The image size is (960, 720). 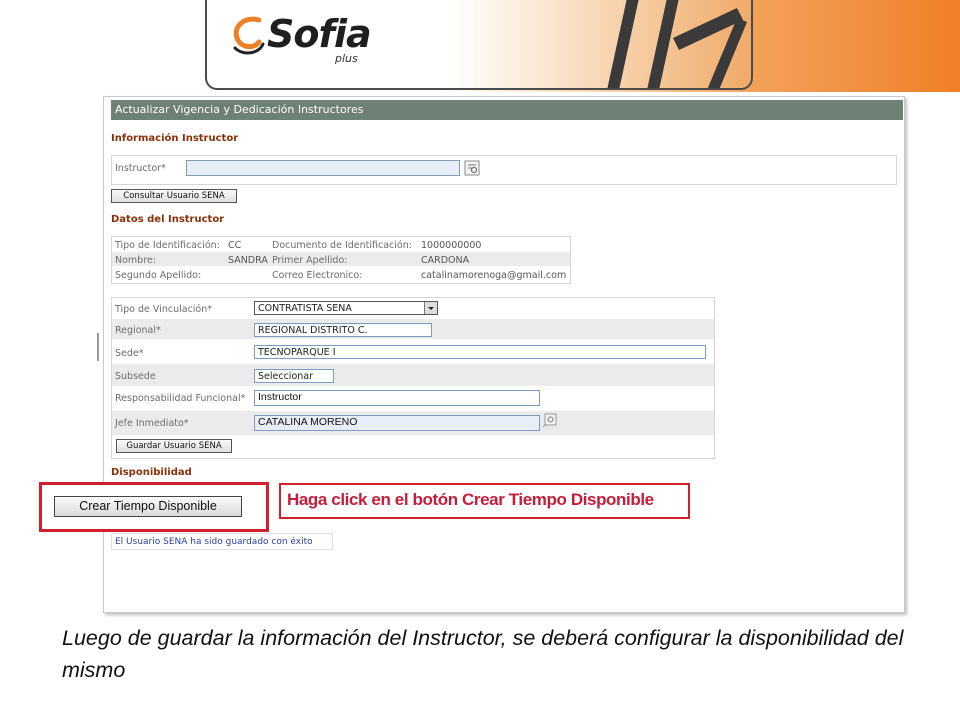 What do you see at coordinates (148, 506) in the screenshot?
I see `crear-tiempo-disponible-button: Crear Tiempo Disponible` at bounding box center [148, 506].